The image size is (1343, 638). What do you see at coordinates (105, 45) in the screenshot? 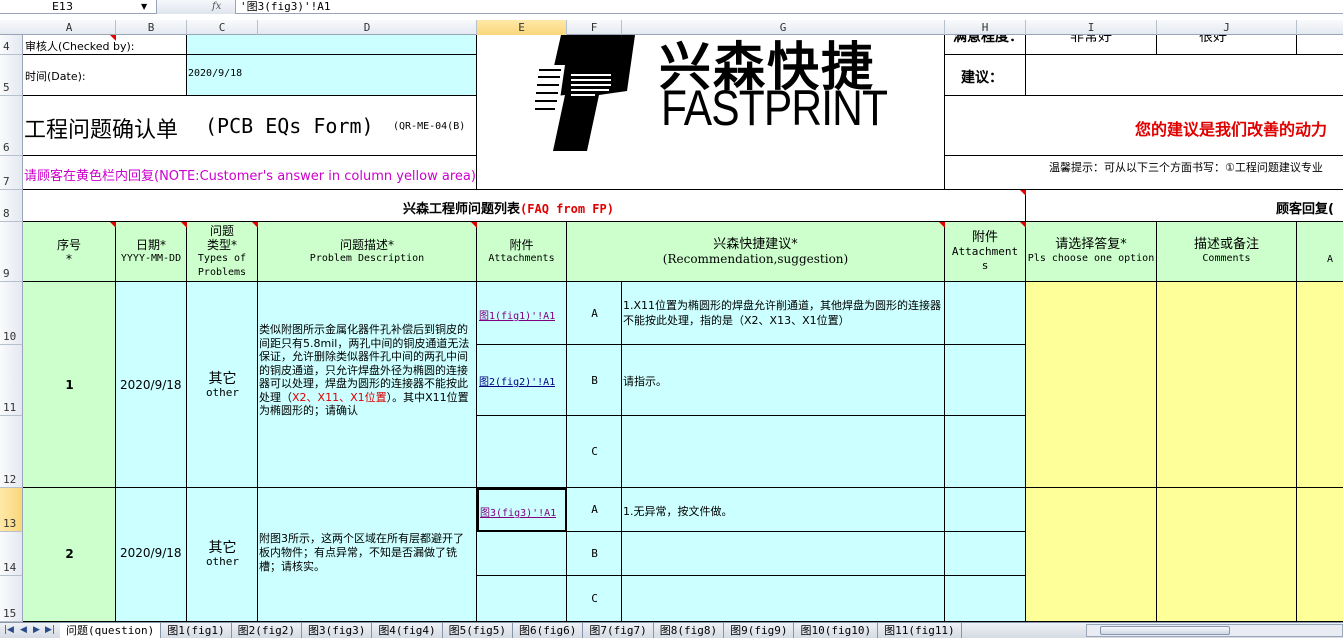
I see `checked-by-label-cell: 审核人(Checked by):` at bounding box center [105, 45].